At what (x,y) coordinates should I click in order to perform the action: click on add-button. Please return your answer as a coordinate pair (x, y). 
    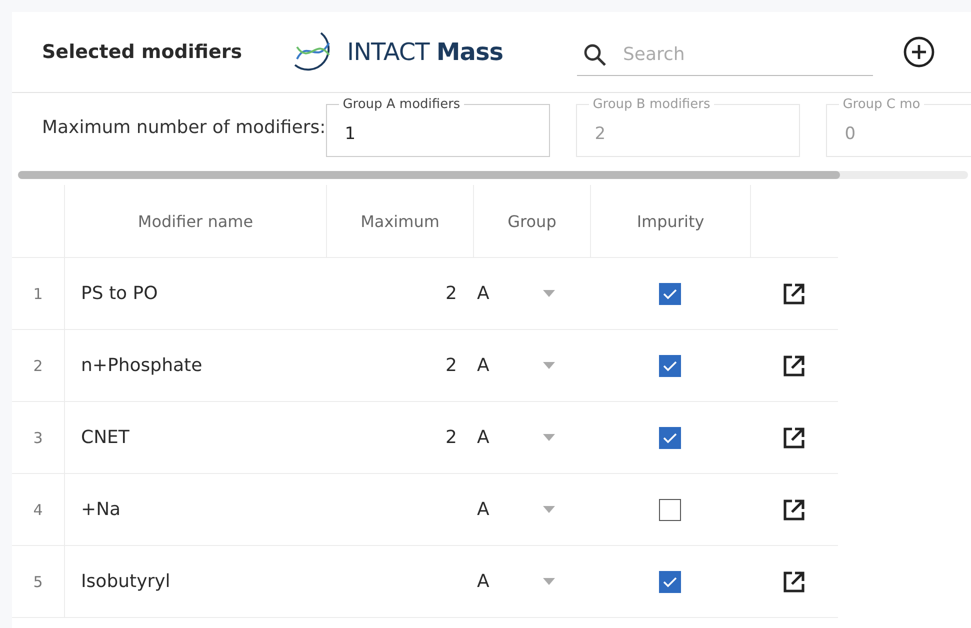
    Looking at the image, I should click on (919, 52).